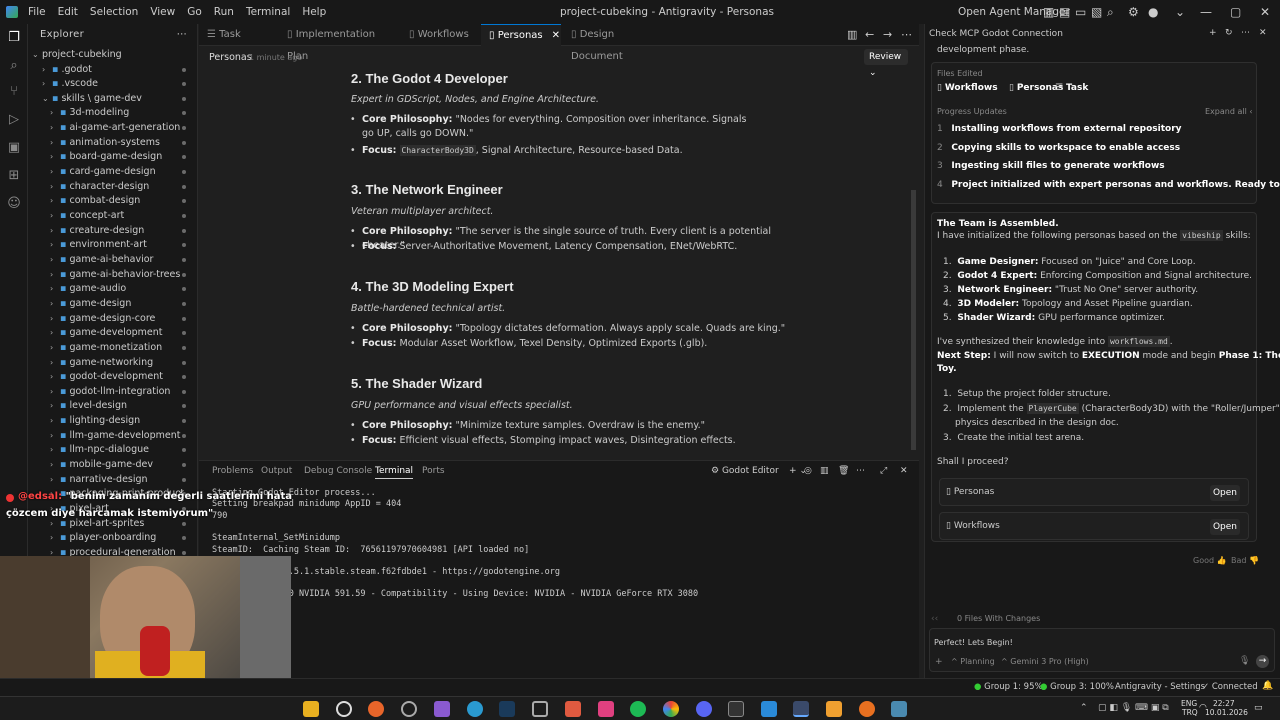  Describe the element at coordinates (475, 709) in the screenshot. I see `edge-icon` at that location.